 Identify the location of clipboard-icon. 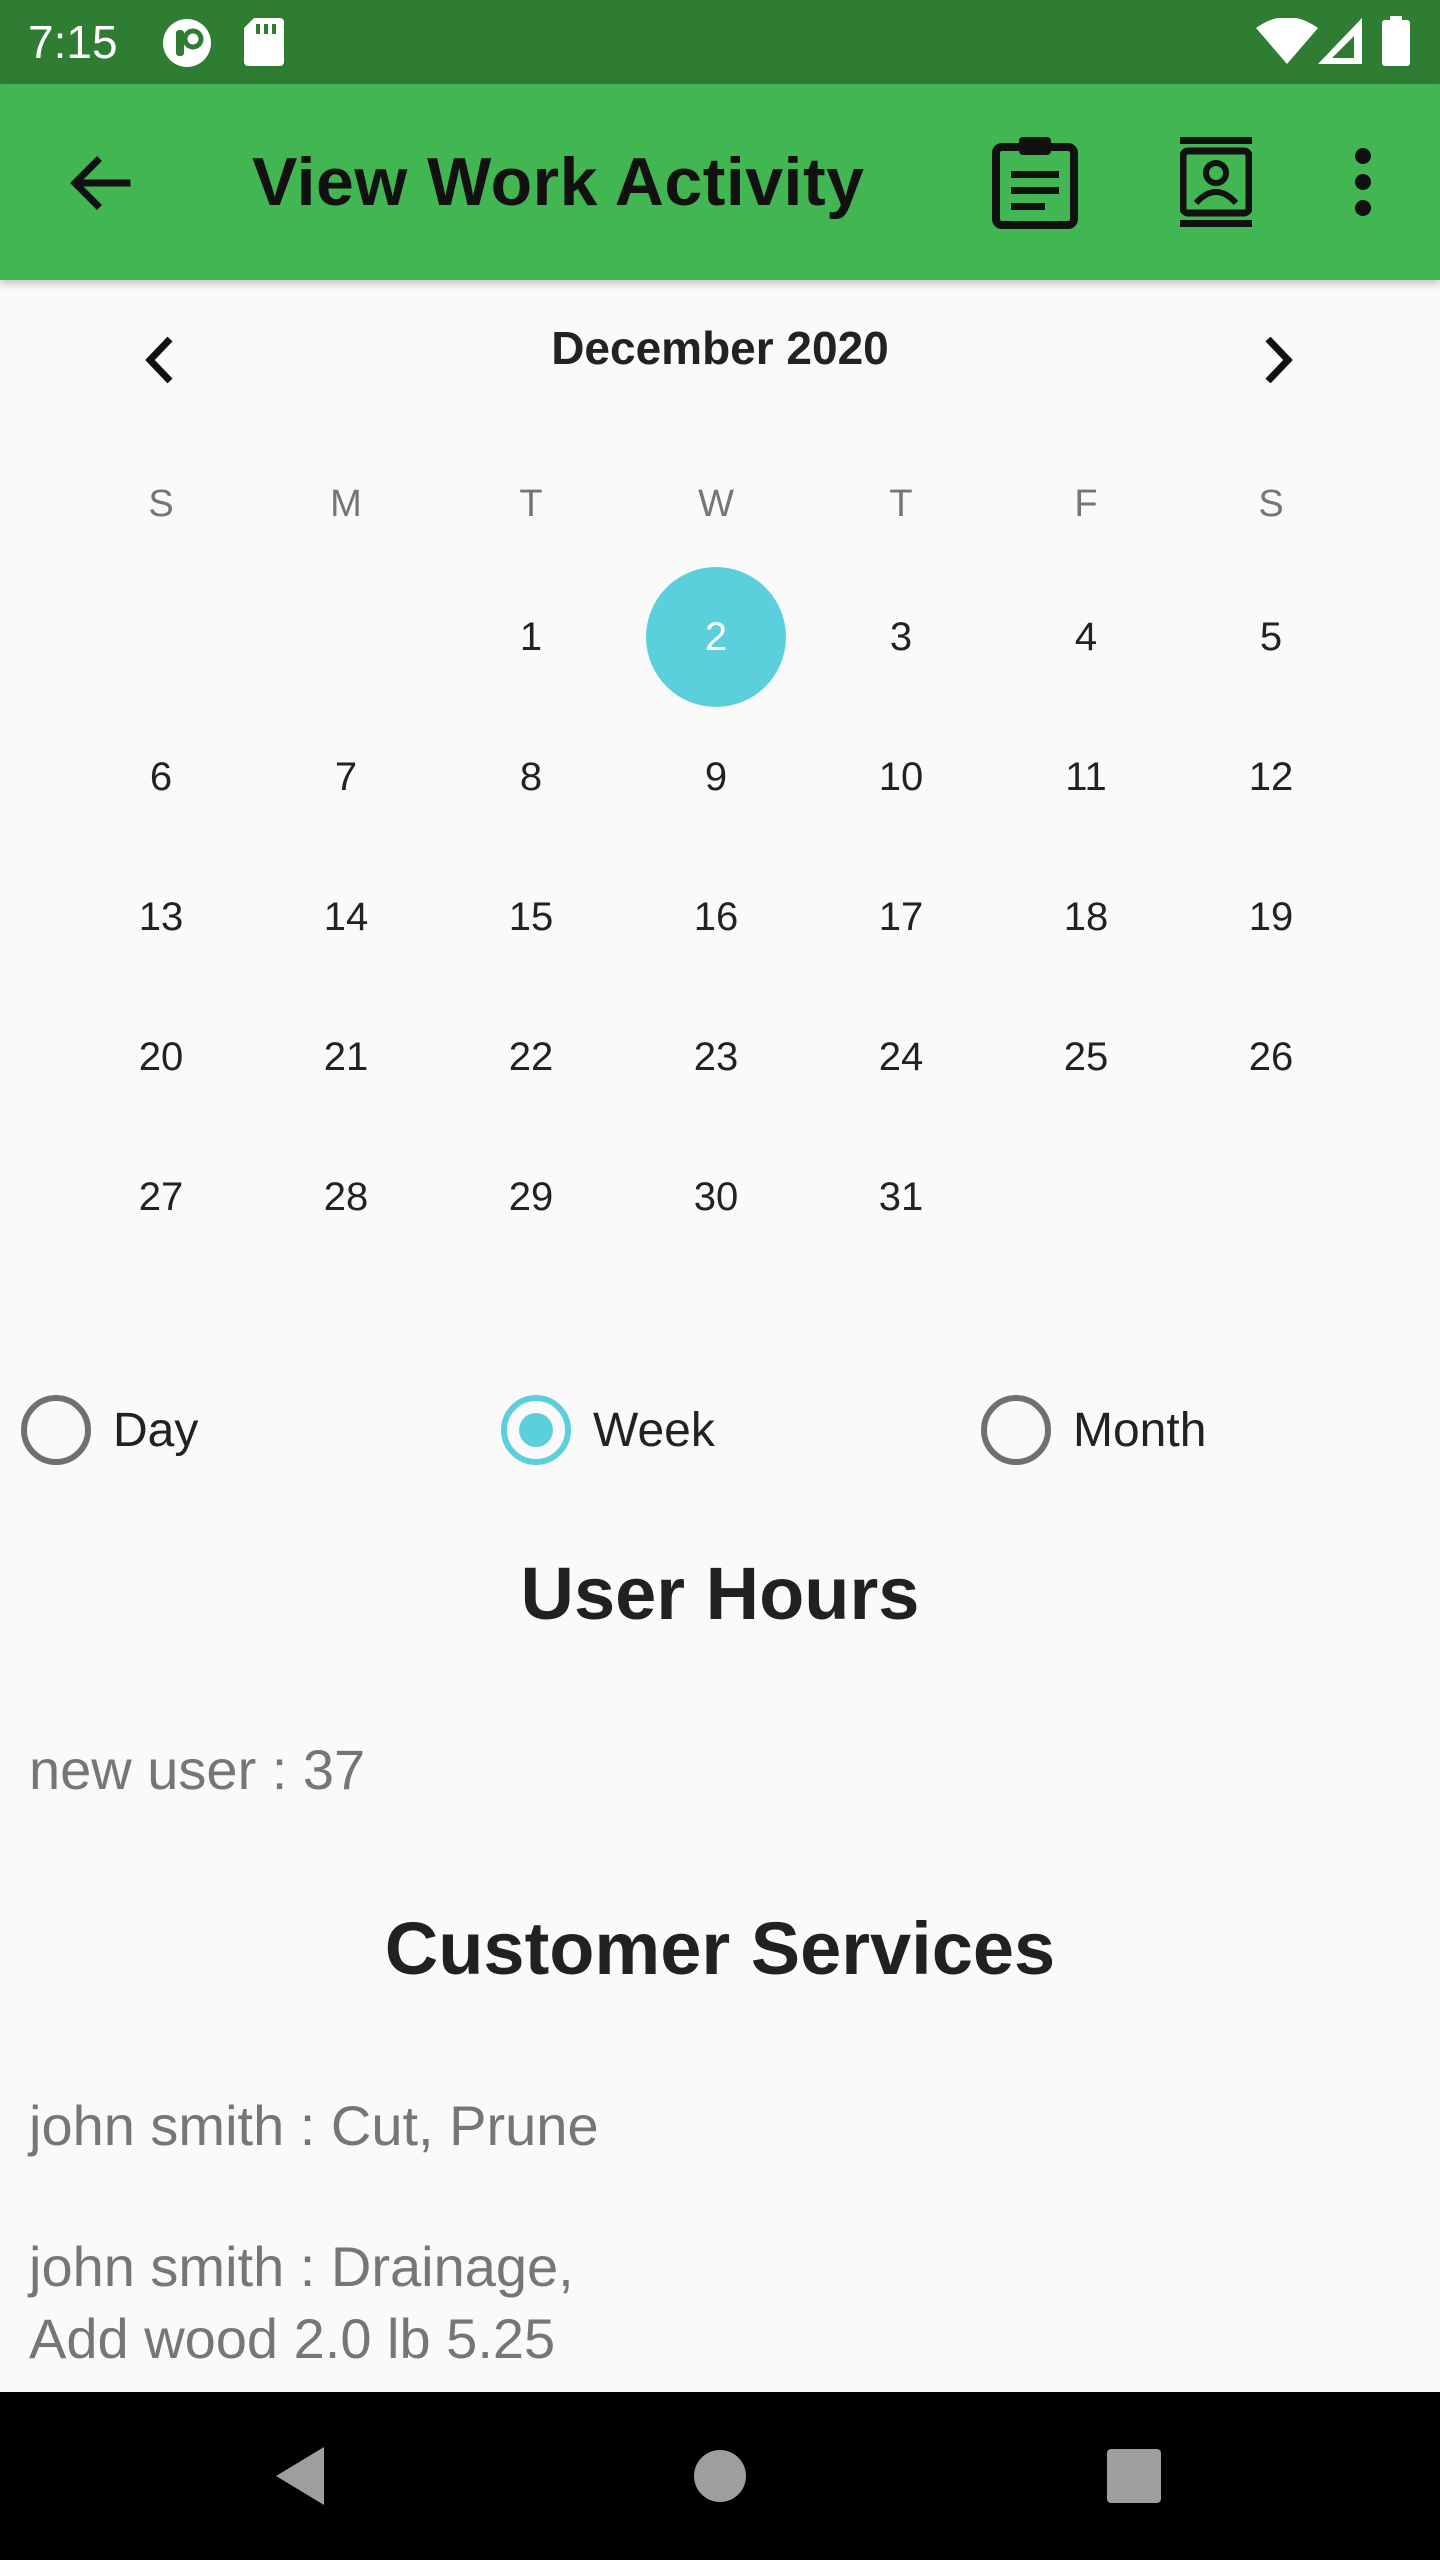
(1035, 183).